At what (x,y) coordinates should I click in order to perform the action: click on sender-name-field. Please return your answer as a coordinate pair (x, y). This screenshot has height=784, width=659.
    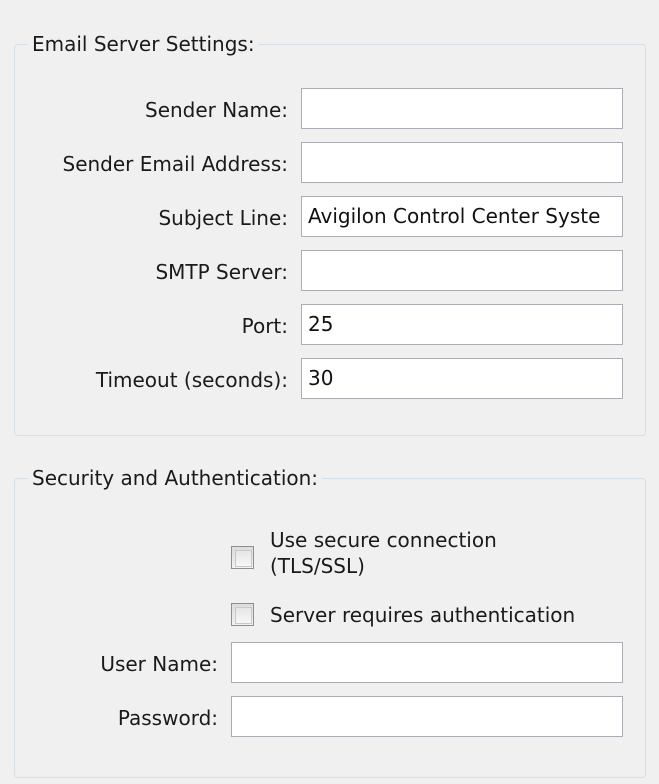
    Looking at the image, I should click on (462, 108).